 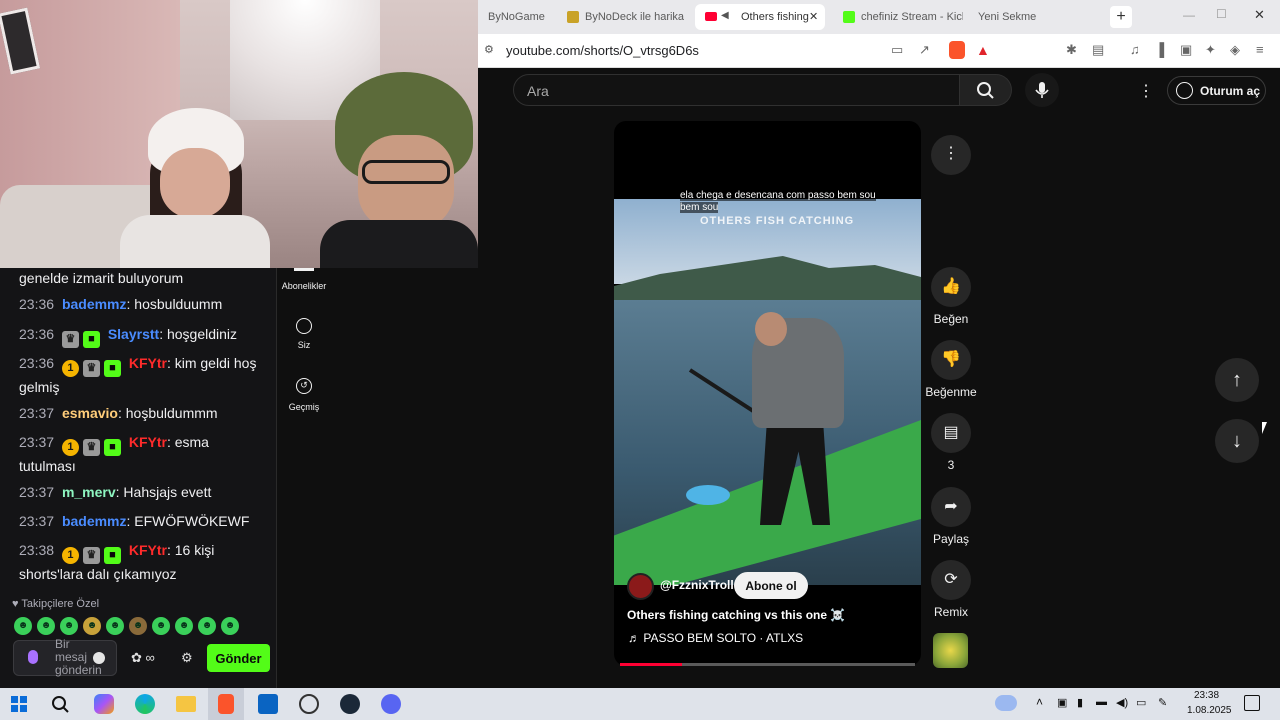 I want to click on battery-icon: ▬, so click(x=1101, y=702).